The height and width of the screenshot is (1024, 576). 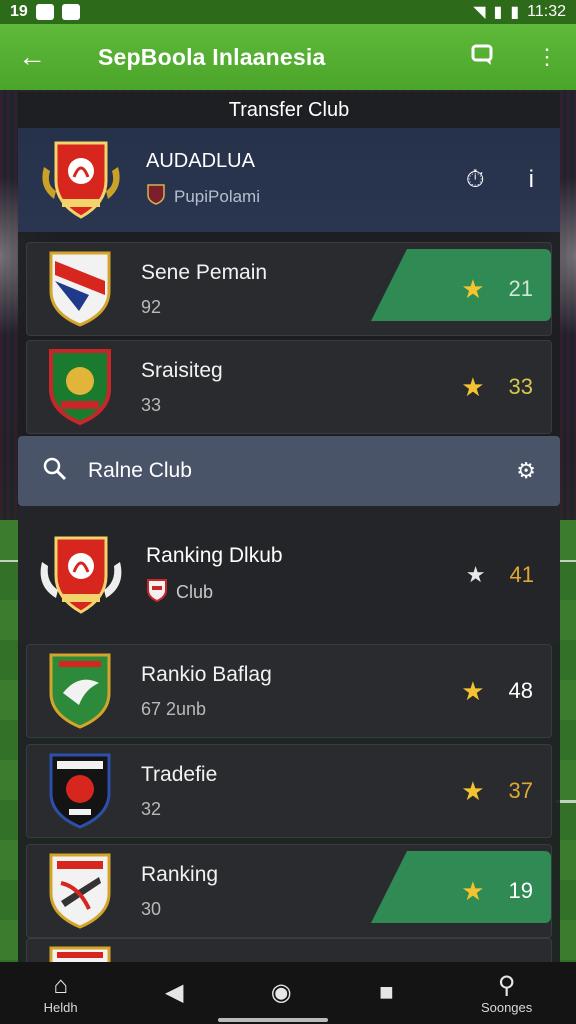 What do you see at coordinates (506, 1007) in the screenshot?
I see `nav-settings-label: Soonges` at bounding box center [506, 1007].